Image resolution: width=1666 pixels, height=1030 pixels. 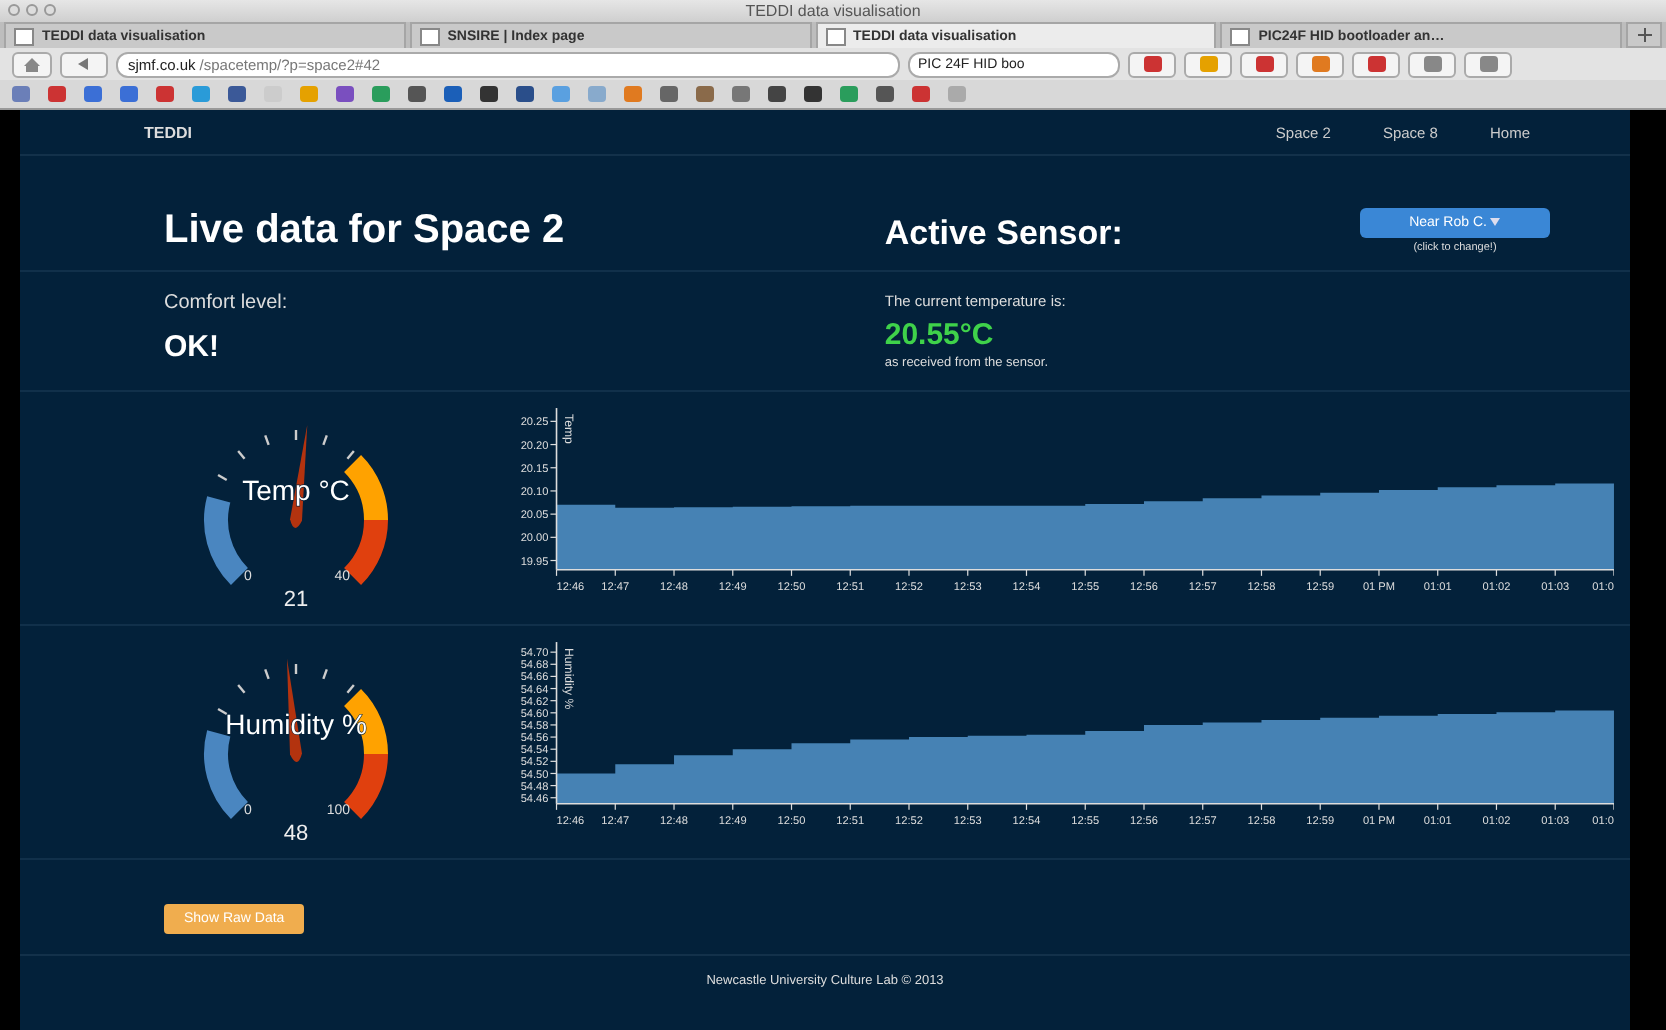 What do you see at coordinates (366, 721) in the screenshot?
I see `gauge-band` at bounding box center [366, 721].